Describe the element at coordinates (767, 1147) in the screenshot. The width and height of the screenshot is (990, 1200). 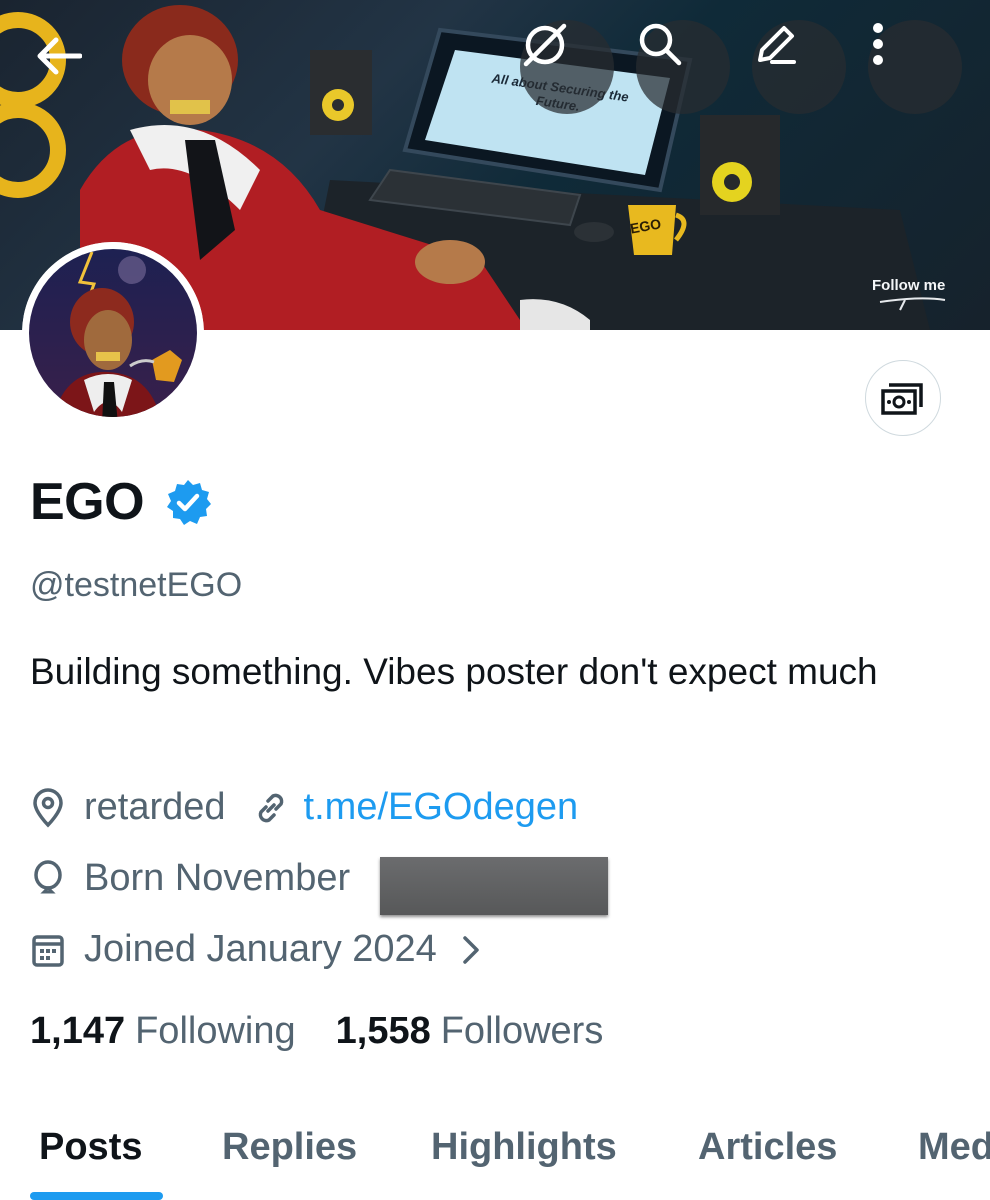
I see `tab-articles: Articles` at that location.